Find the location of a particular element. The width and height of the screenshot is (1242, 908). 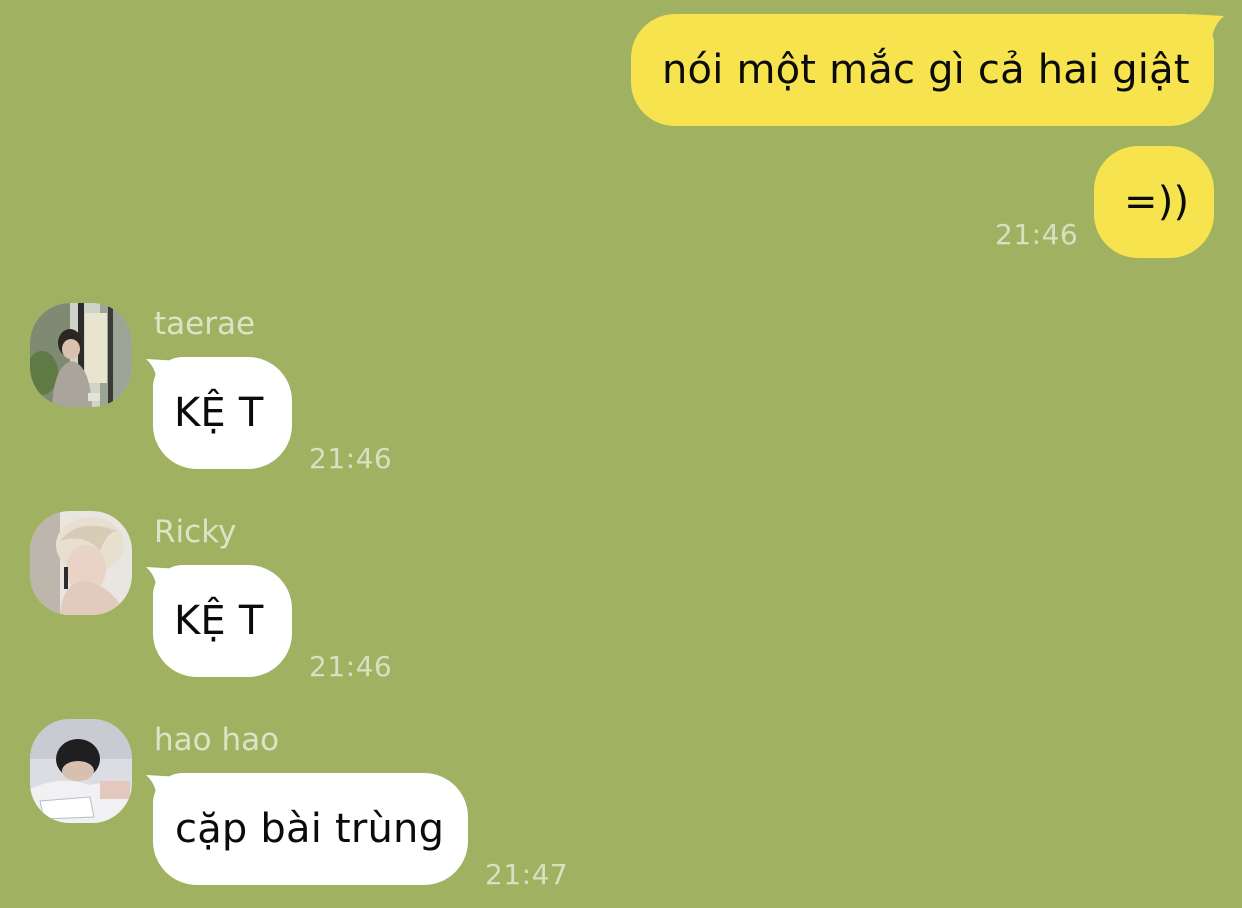

ricky-avatar is located at coordinates (81, 563).